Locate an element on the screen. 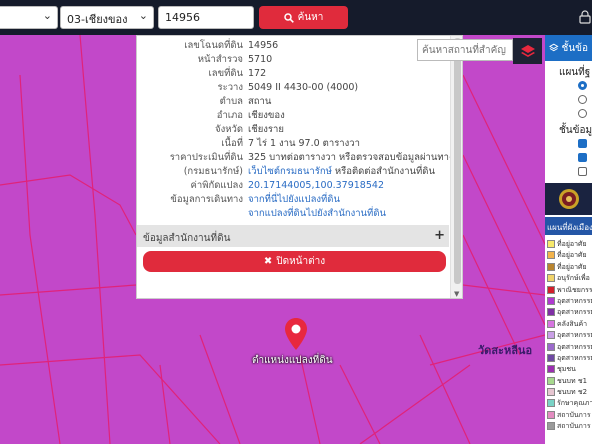  district-select: 03-เชียงของ ⌄ is located at coordinates (107, 17).